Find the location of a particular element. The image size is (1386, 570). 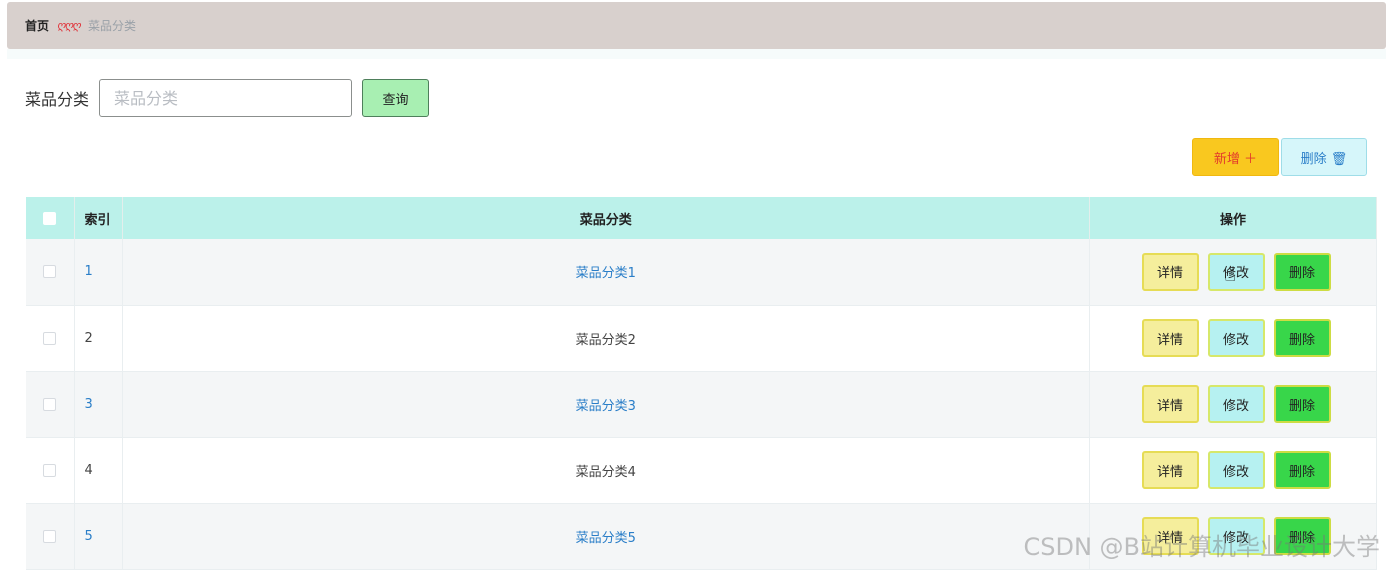

search-bar: 菜品分类 查询 is located at coordinates (227, 98).